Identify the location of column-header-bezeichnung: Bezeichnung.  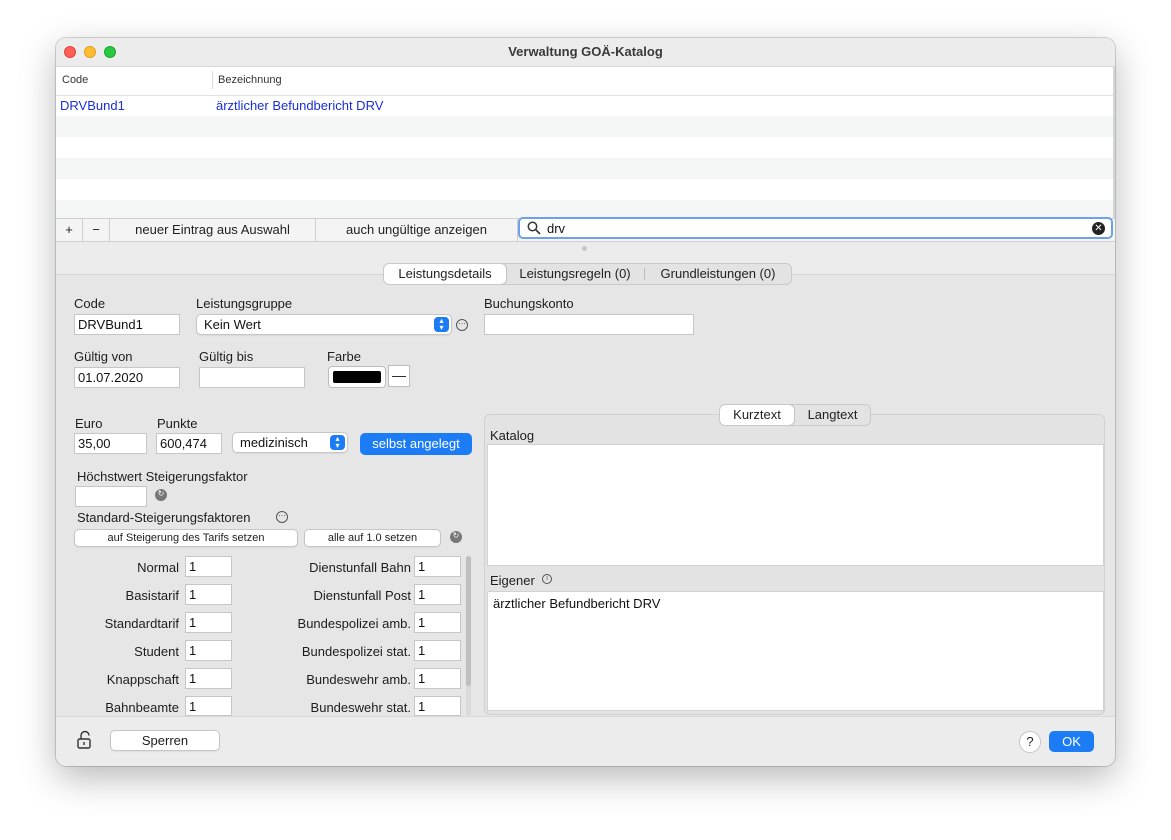
(250, 80).